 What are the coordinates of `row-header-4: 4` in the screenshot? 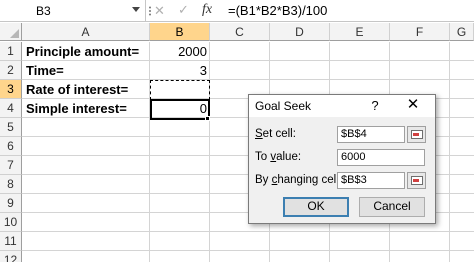 It's located at (11, 108).